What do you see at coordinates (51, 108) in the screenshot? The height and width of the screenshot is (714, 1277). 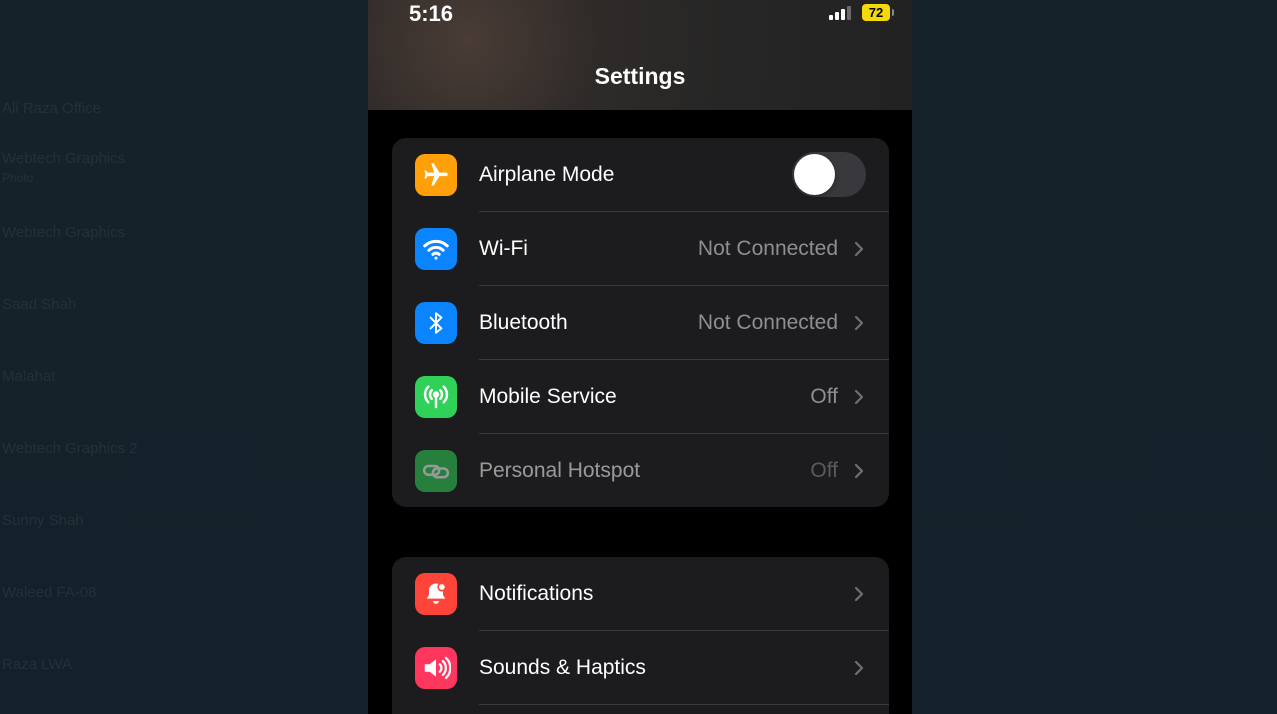 I see `background-chat-item: Ali Raza Office` at bounding box center [51, 108].